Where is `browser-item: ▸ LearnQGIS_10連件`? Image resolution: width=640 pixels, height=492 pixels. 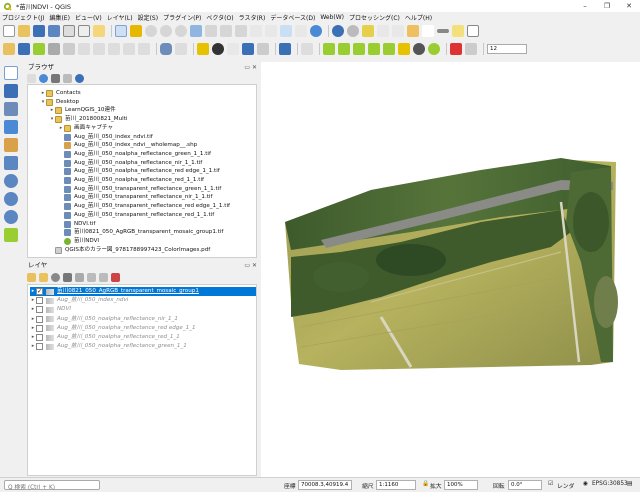
browser-item: ▸ LearnQGIS_10連件 is located at coordinates (82, 110).